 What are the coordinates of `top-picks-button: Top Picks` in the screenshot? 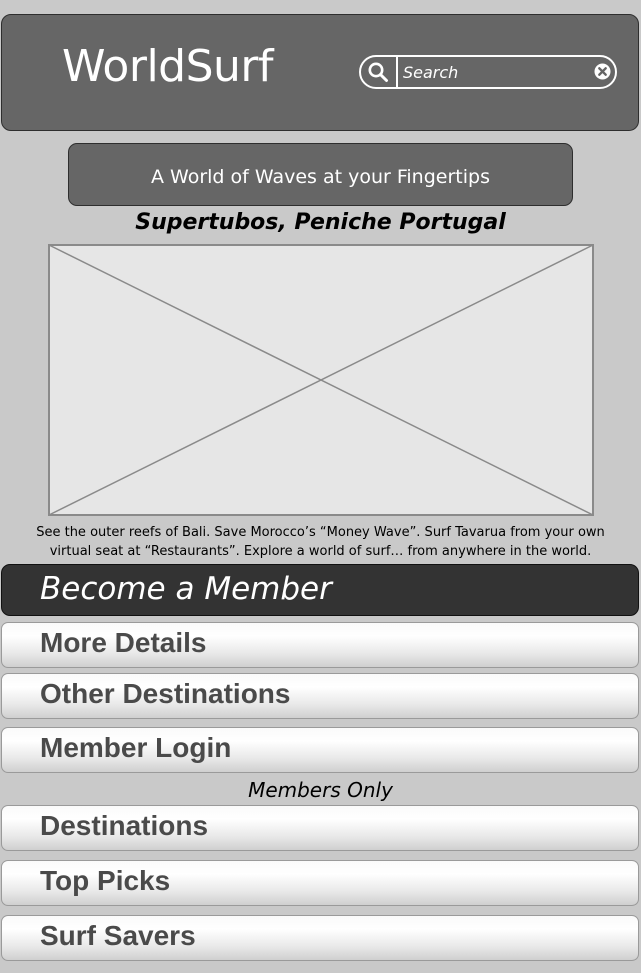 It's located at (320, 883).